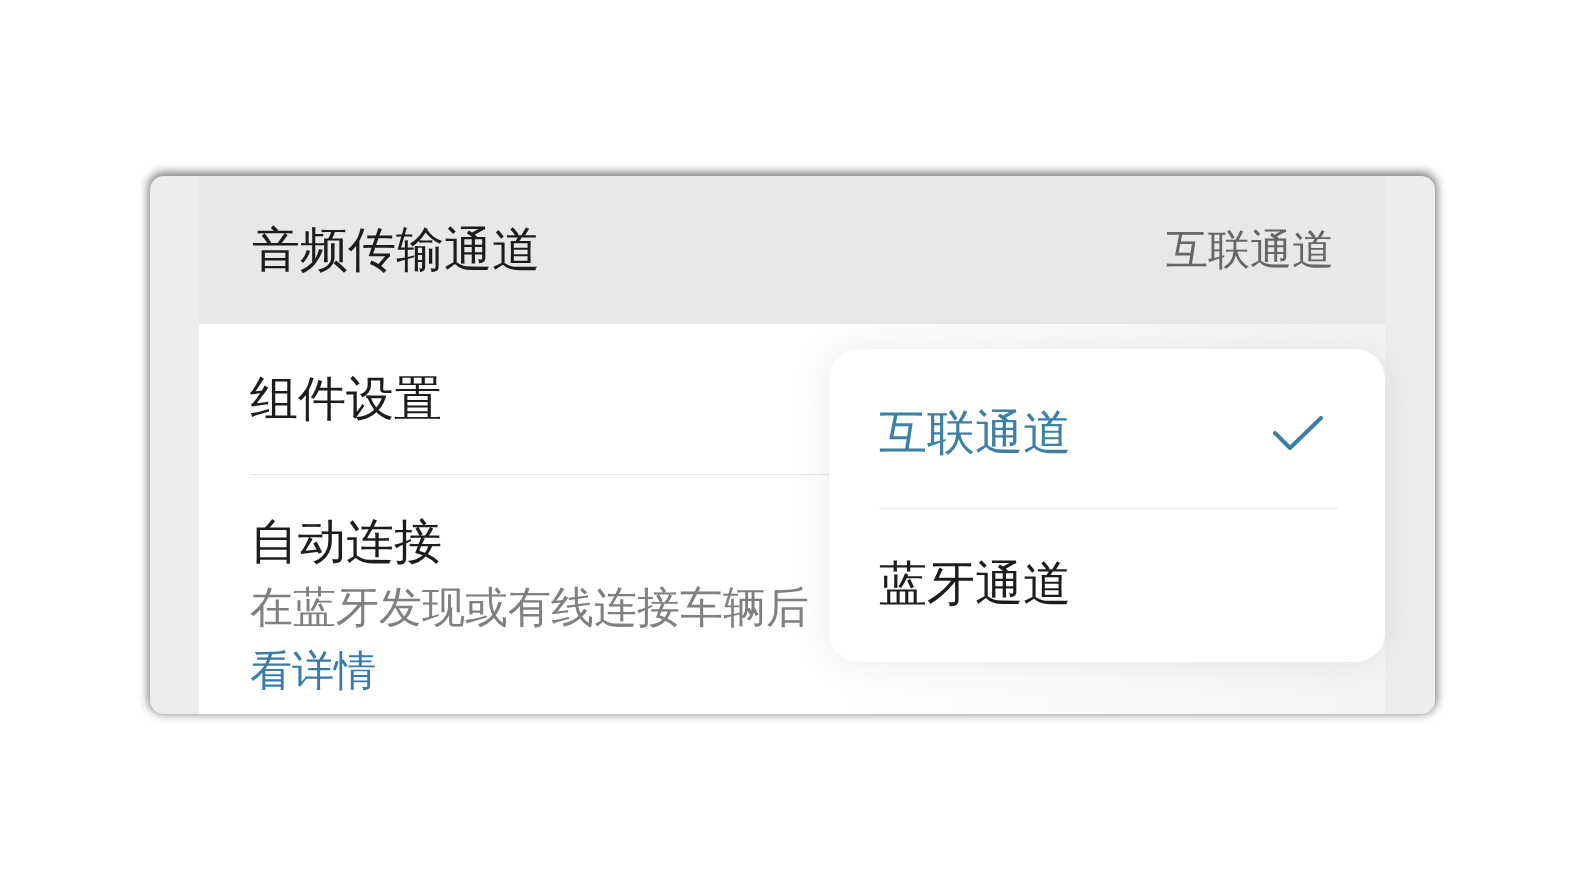 This screenshot has width=1584, height=891. Describe the element at coordinates (529, 607) in the screenshot. I see `setting-description: 在蓝牙发现或有线连接车辆后` at that location.